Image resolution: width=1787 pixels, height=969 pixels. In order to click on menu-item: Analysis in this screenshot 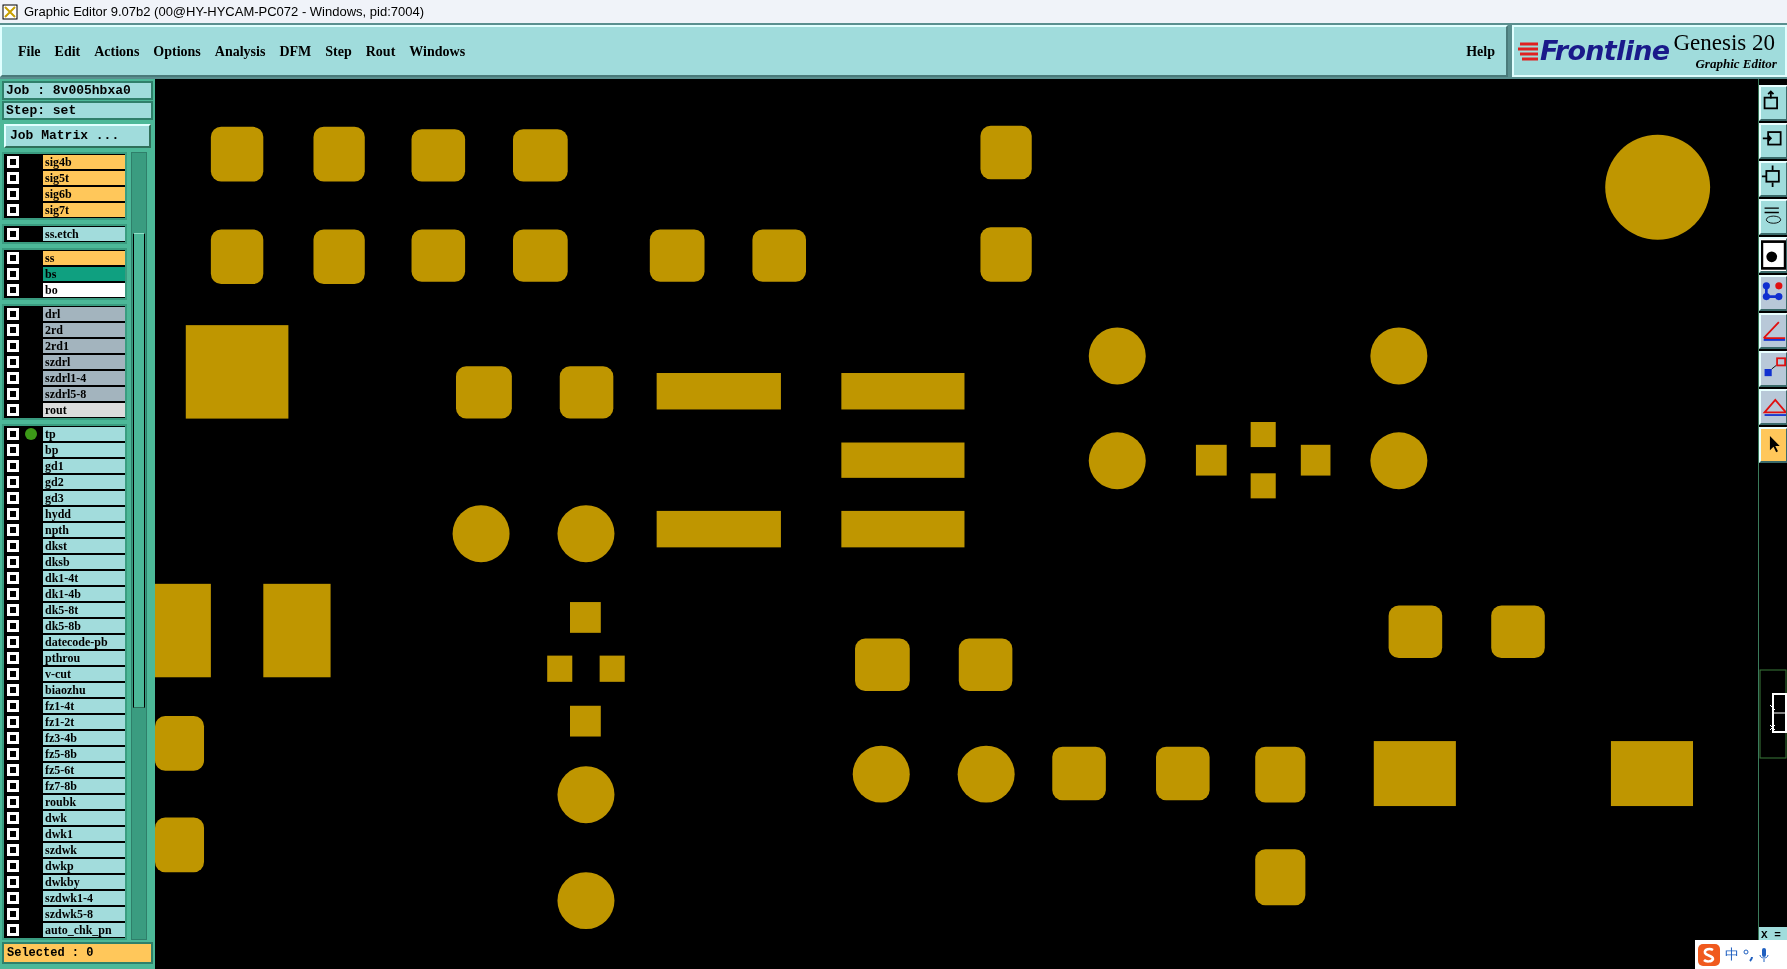, I will do `click(240, 51)`.